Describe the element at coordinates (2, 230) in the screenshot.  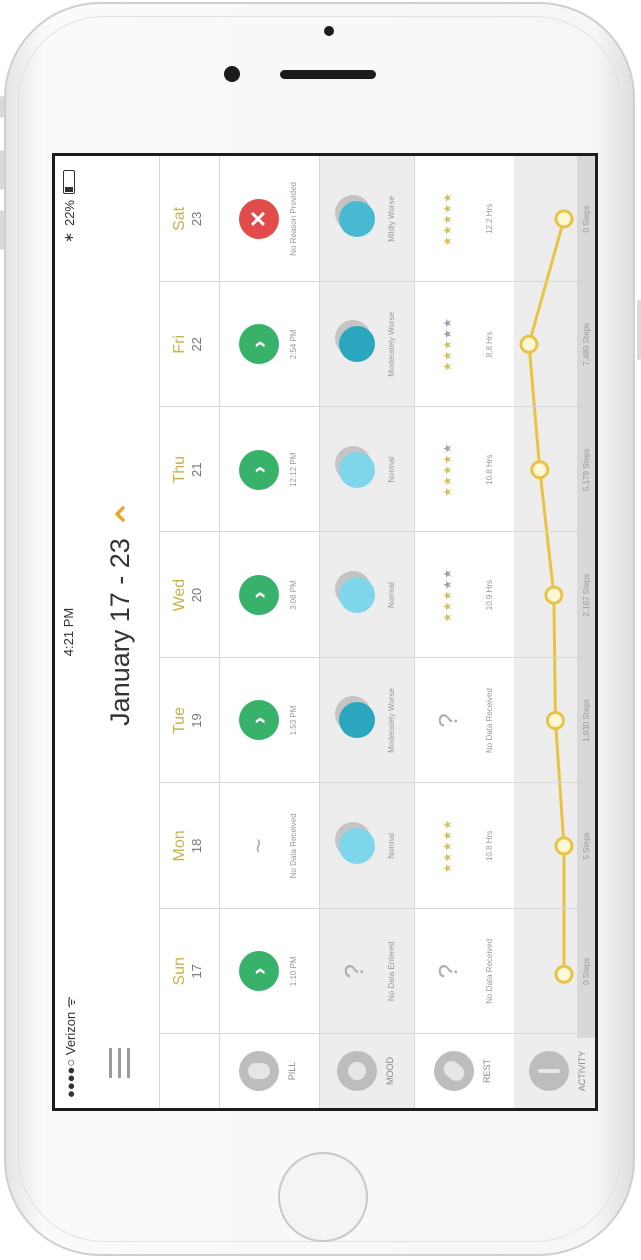
I see `volume-down-button` at that location.